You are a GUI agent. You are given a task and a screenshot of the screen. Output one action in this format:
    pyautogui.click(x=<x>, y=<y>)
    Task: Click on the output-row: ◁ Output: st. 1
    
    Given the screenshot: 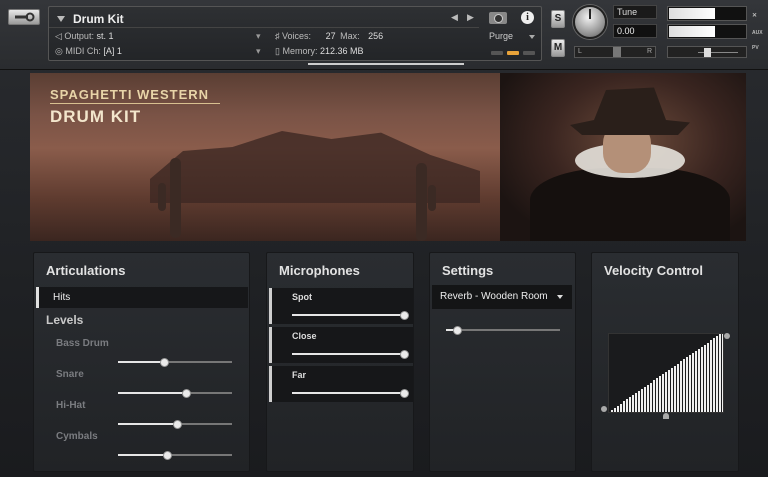 What is the action you would take?
    pyautogui.click(x=84, y=36)
    